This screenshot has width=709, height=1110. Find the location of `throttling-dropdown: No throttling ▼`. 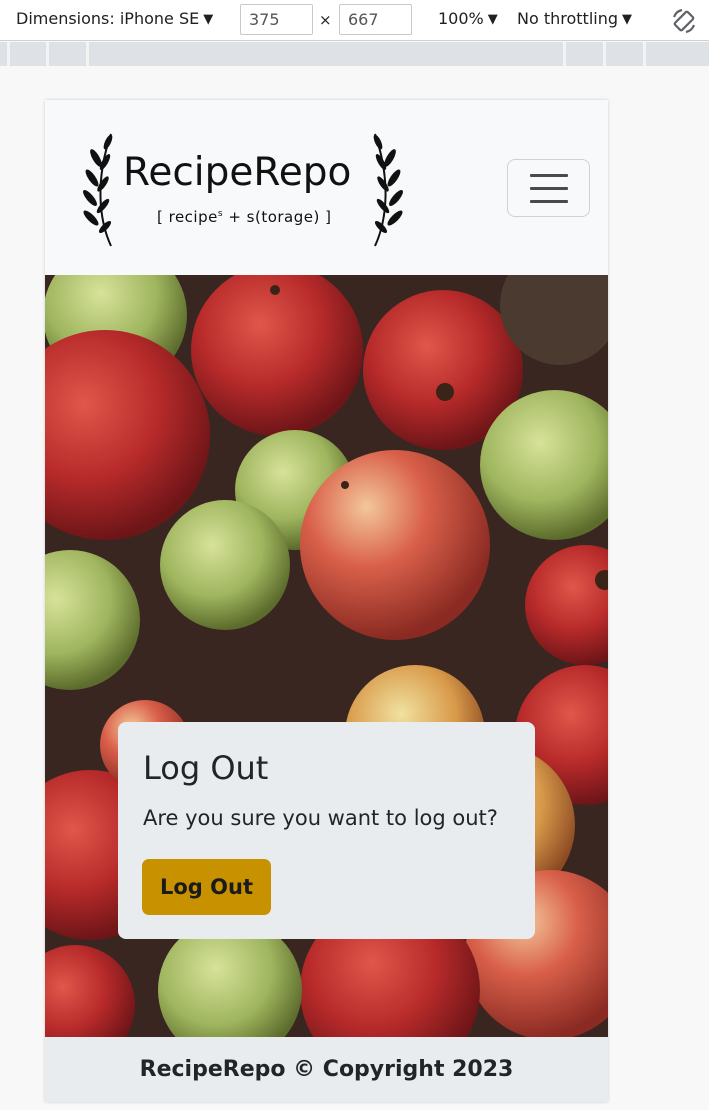

throttling-dropdown: No throttling ▼ is located at coordinates (574, 18).